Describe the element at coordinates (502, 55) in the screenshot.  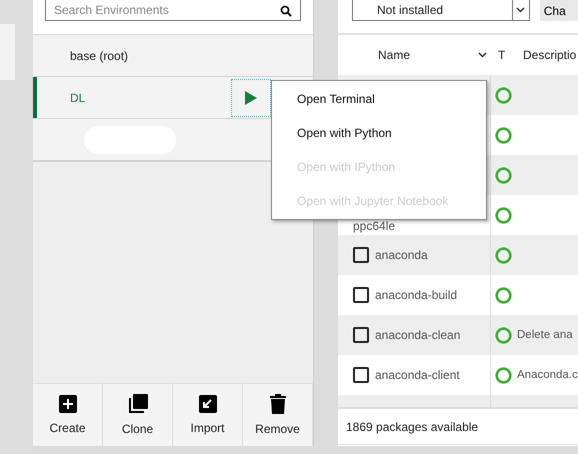
I see `column-header: T` at that location.